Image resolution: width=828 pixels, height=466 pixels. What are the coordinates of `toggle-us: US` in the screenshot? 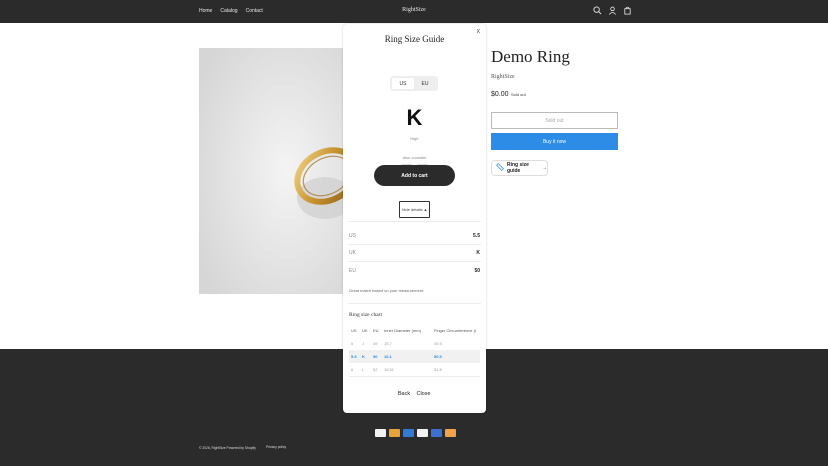 It's located at (403, 83).